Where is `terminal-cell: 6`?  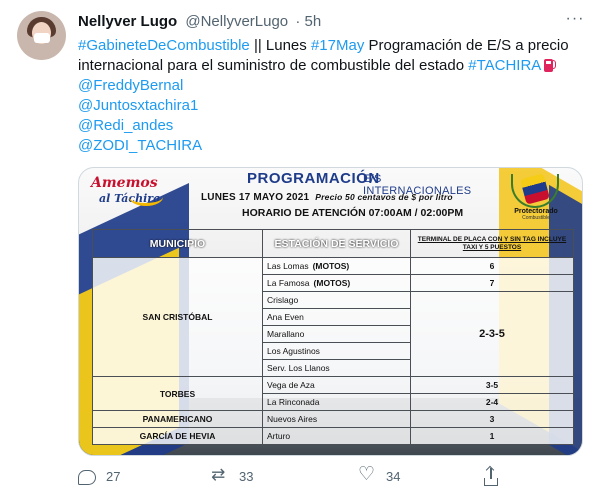 terminal-cell: 6 is located at coordinates (492, 266).